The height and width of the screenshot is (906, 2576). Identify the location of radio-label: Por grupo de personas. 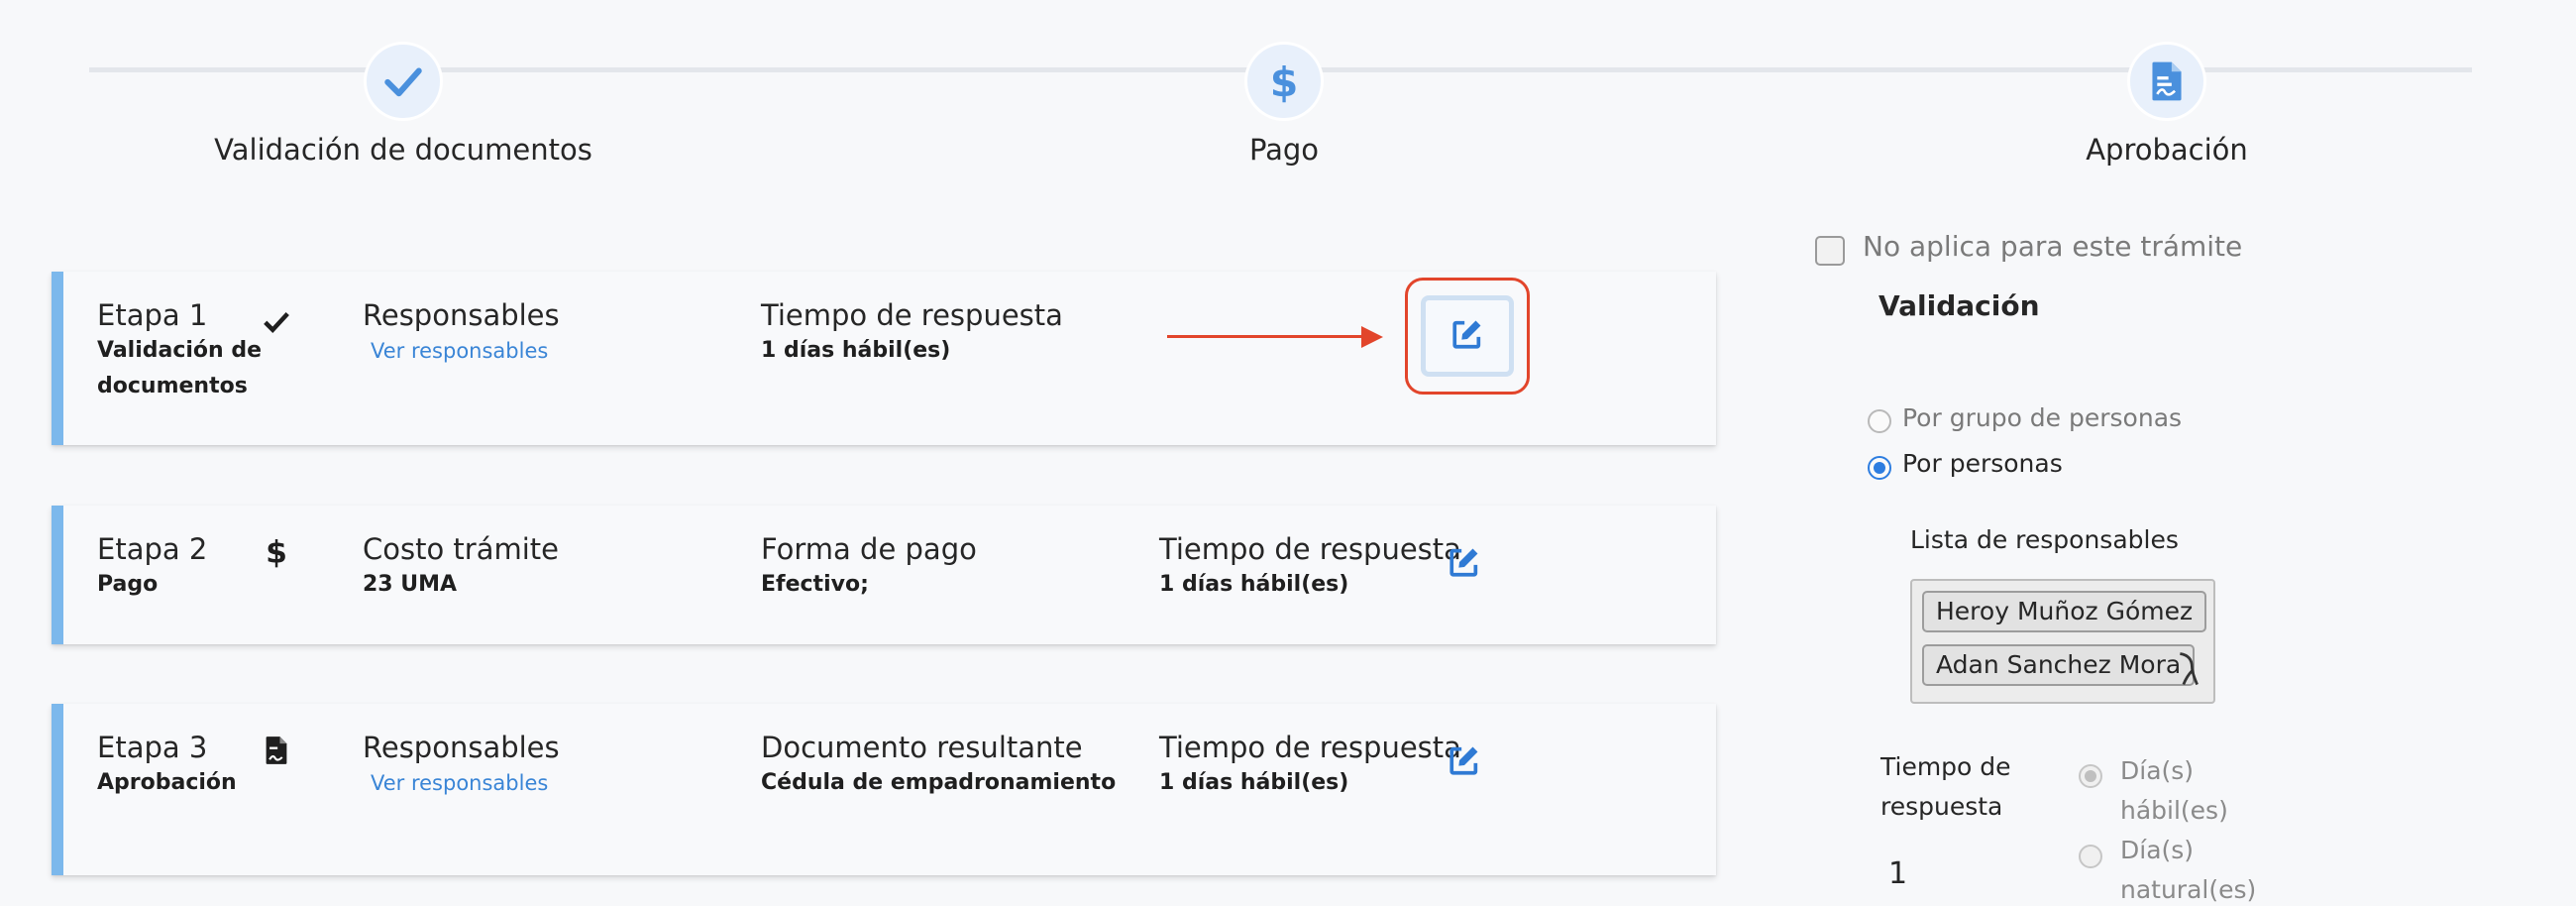
(2043, 418).